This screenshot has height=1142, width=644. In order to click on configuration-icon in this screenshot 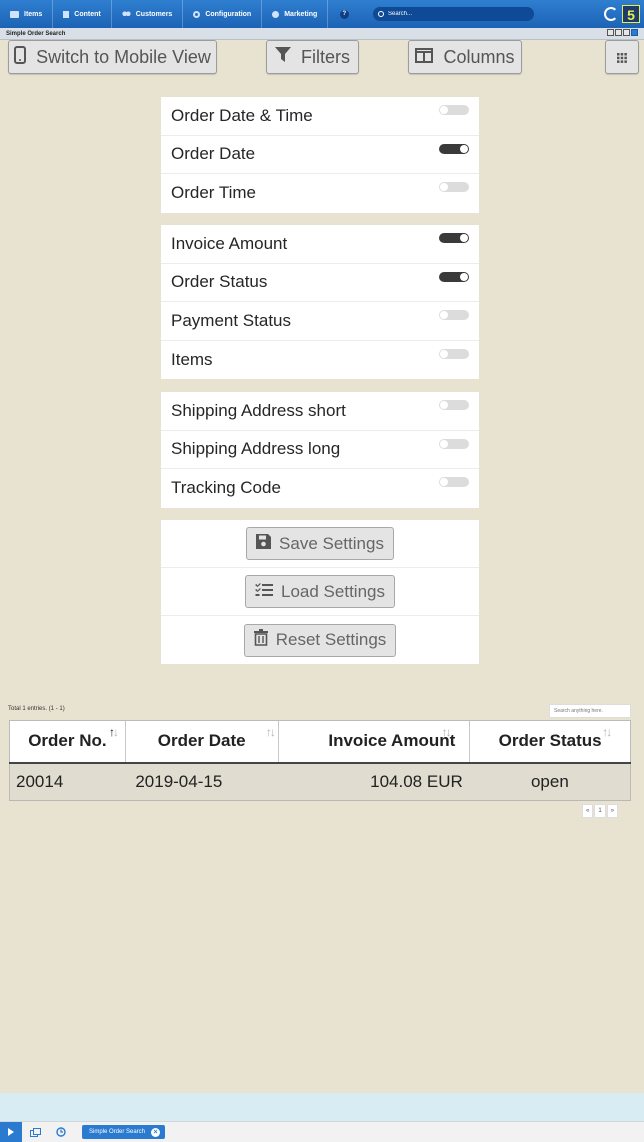, I will do `click(197, 14)`.